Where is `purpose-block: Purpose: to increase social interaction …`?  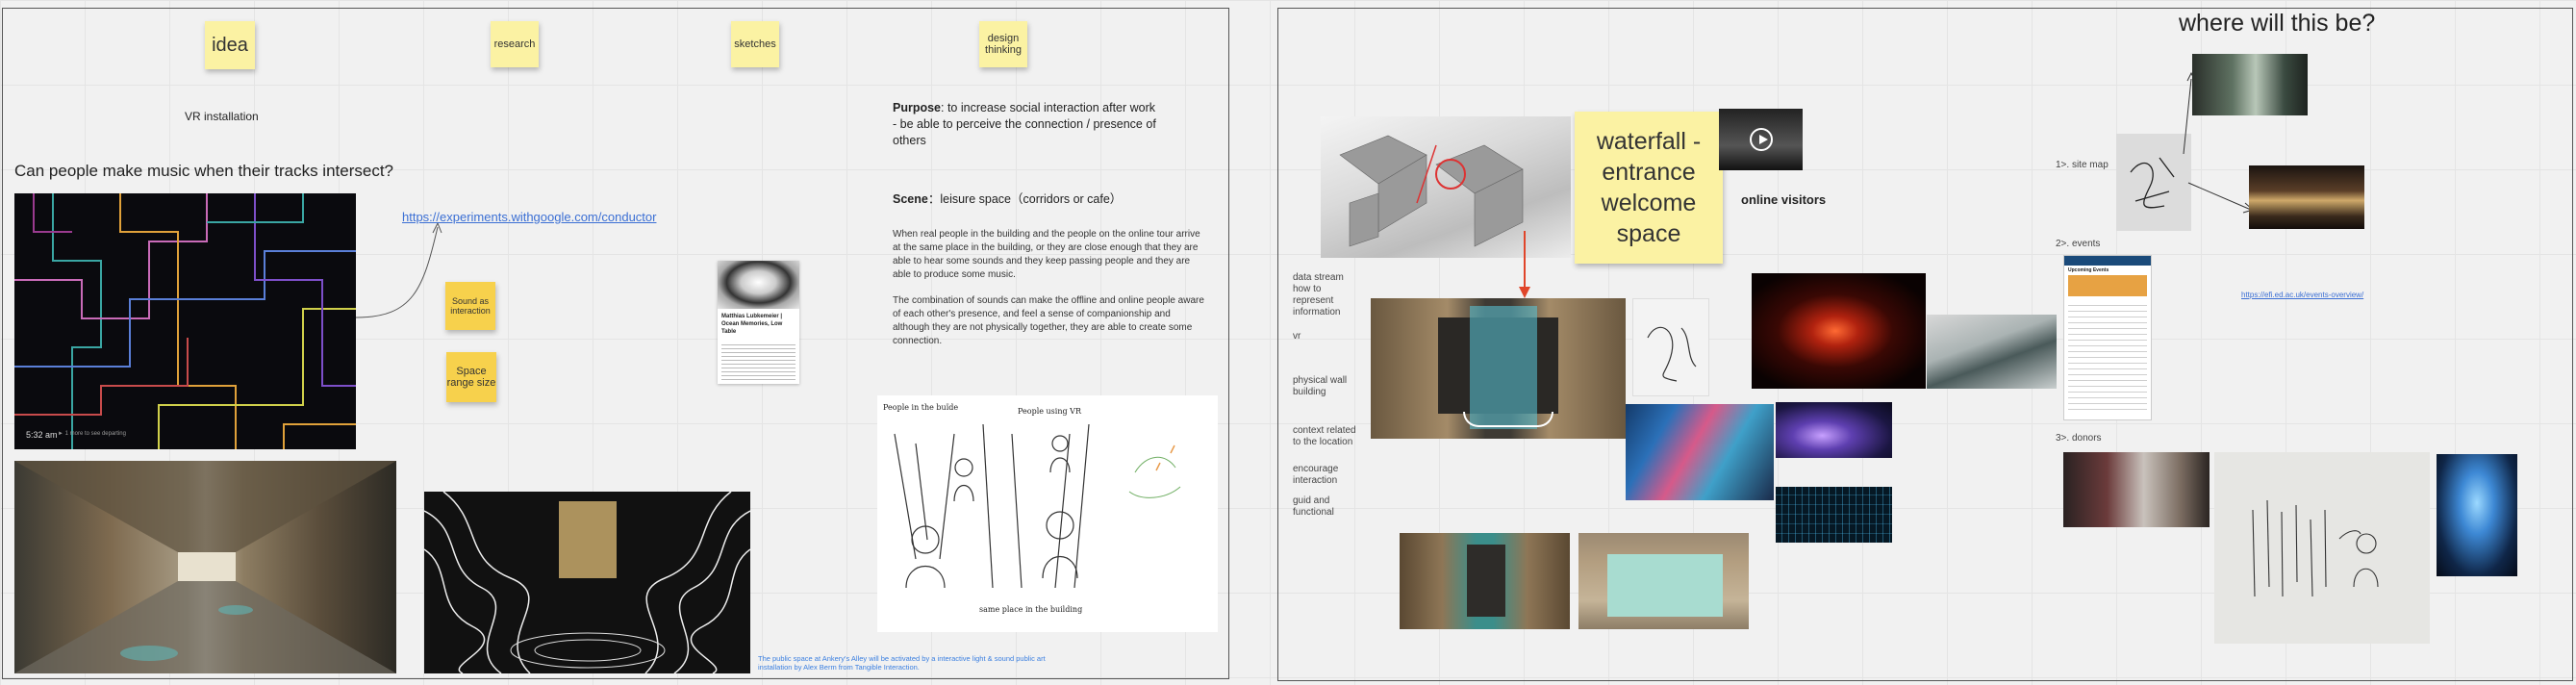 purpose-block: Purpose: to increase social interaction … is located at coordinates (1027, 125).